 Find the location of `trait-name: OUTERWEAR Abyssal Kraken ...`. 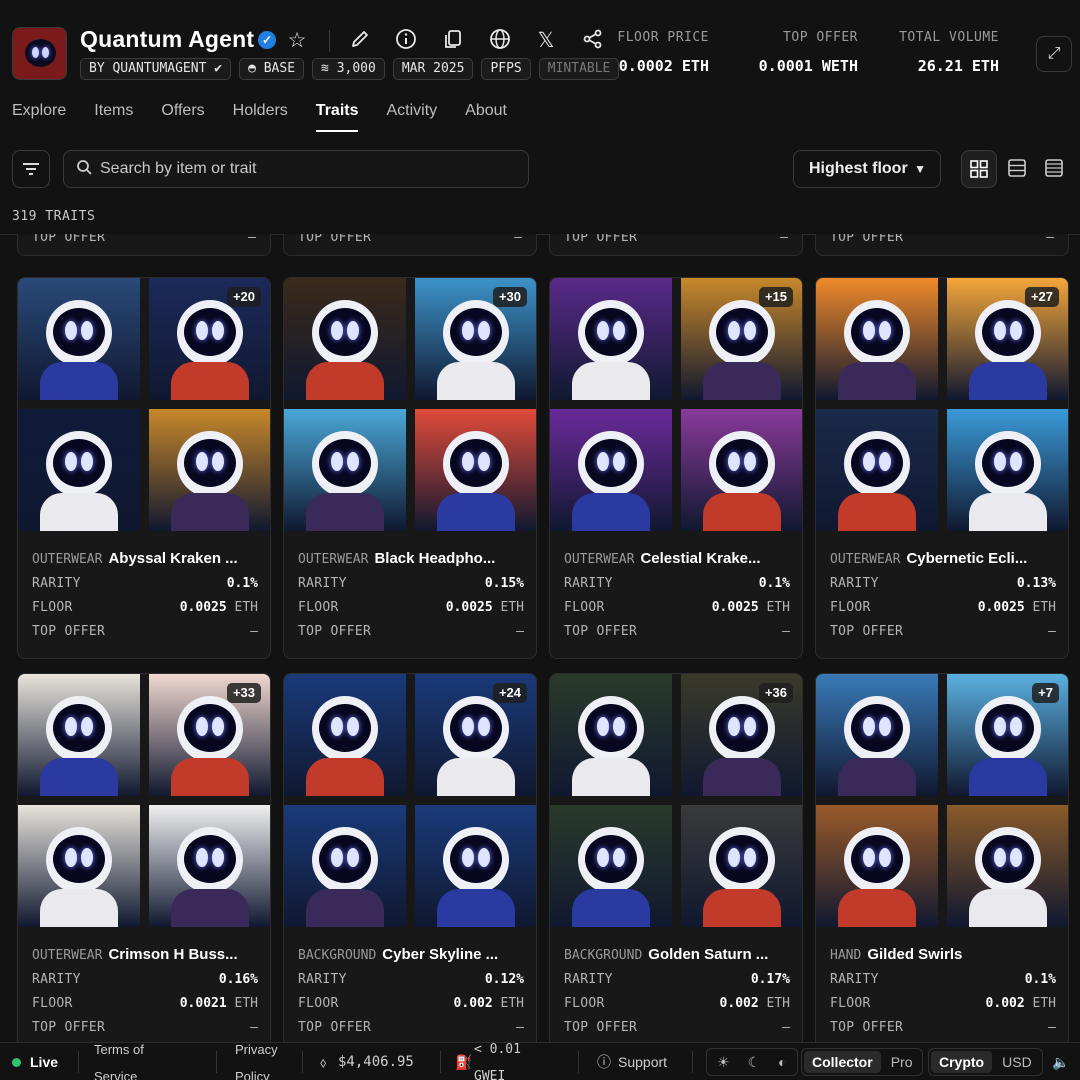

trait-name: OUTERWEAR Abyssal Kraken ... is located at coordinates (145, 558).